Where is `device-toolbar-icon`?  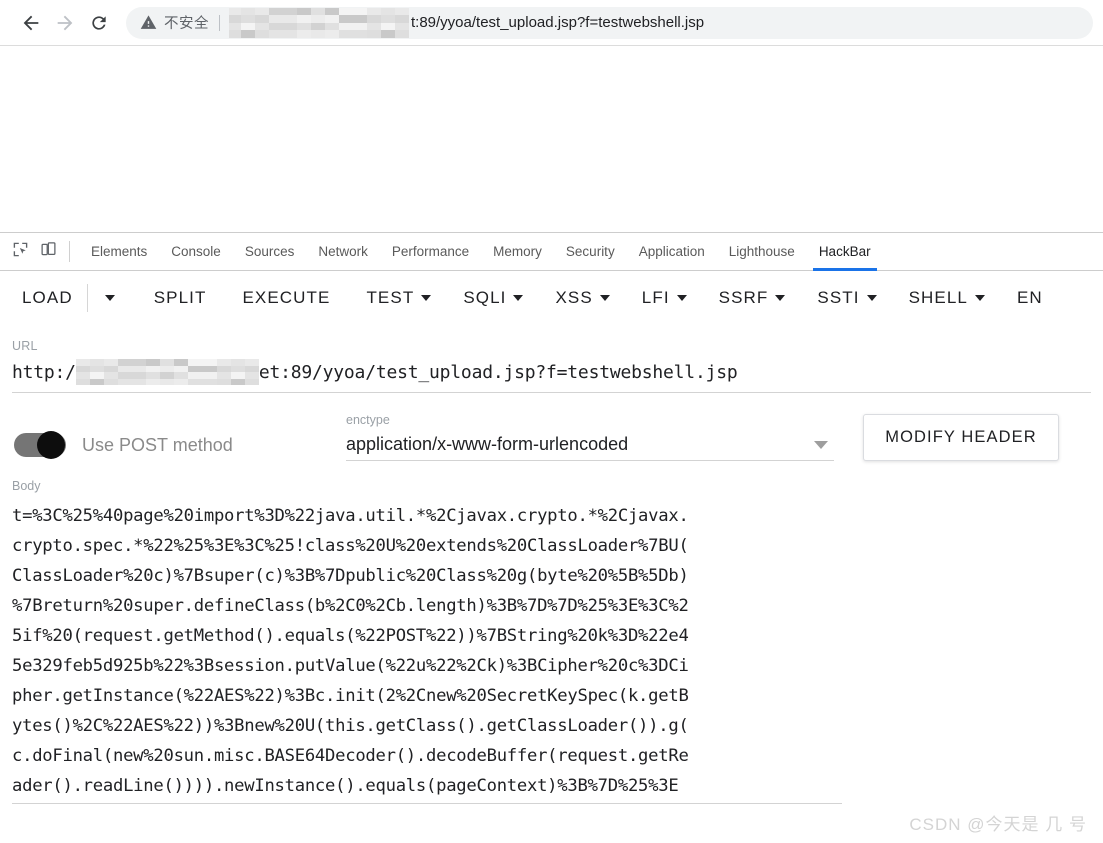
device-toolbar-icon is located at coordinates (48, 252).